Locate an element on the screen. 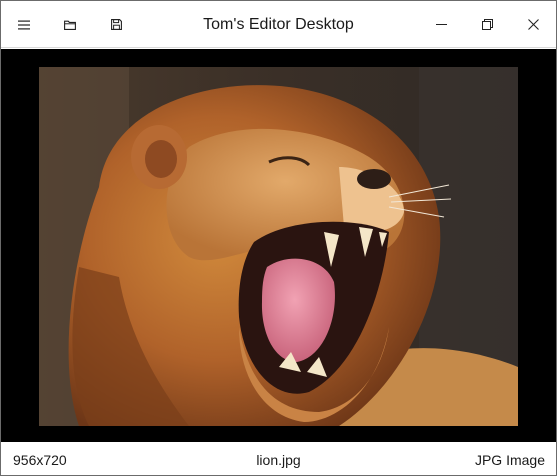 Image resolution: width=557 pixels, height=476 pixels. minimize-button is located at coordinates (441, 24).